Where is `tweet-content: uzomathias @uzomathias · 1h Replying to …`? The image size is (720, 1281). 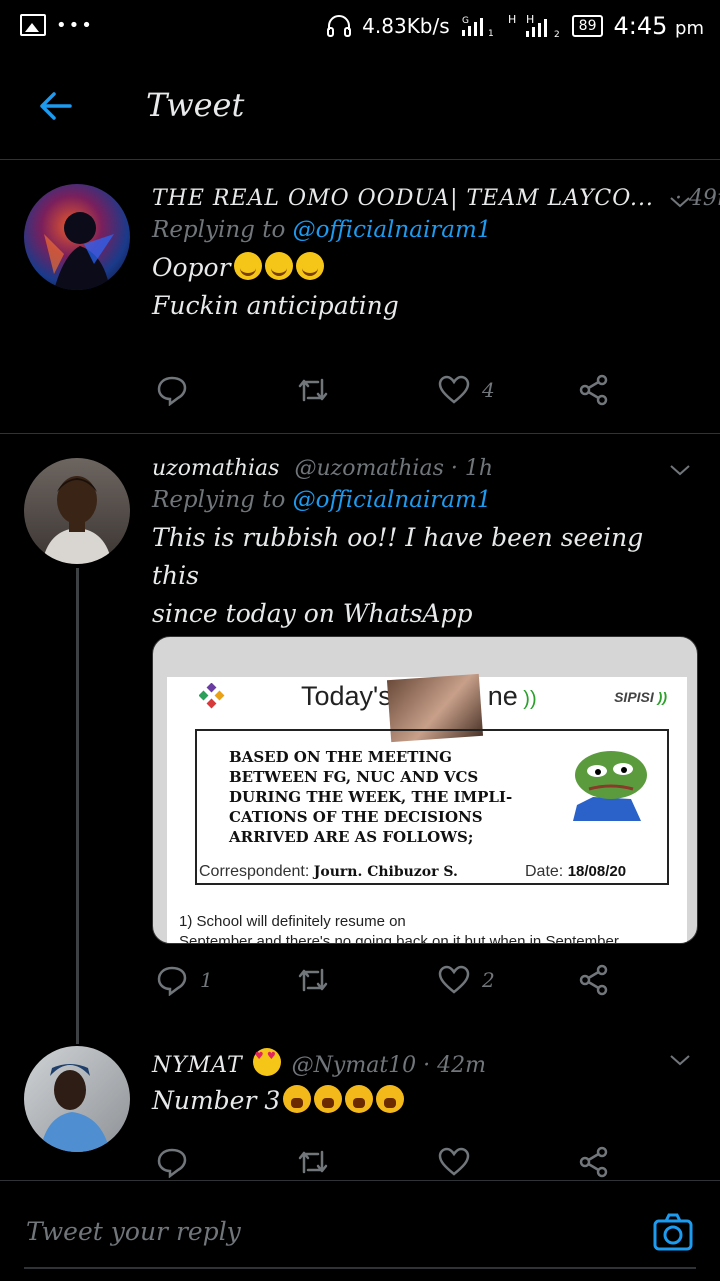 tweet-content: uzomathias @uzomathias · 1h Replying to … is located at coordinates (421, 544).